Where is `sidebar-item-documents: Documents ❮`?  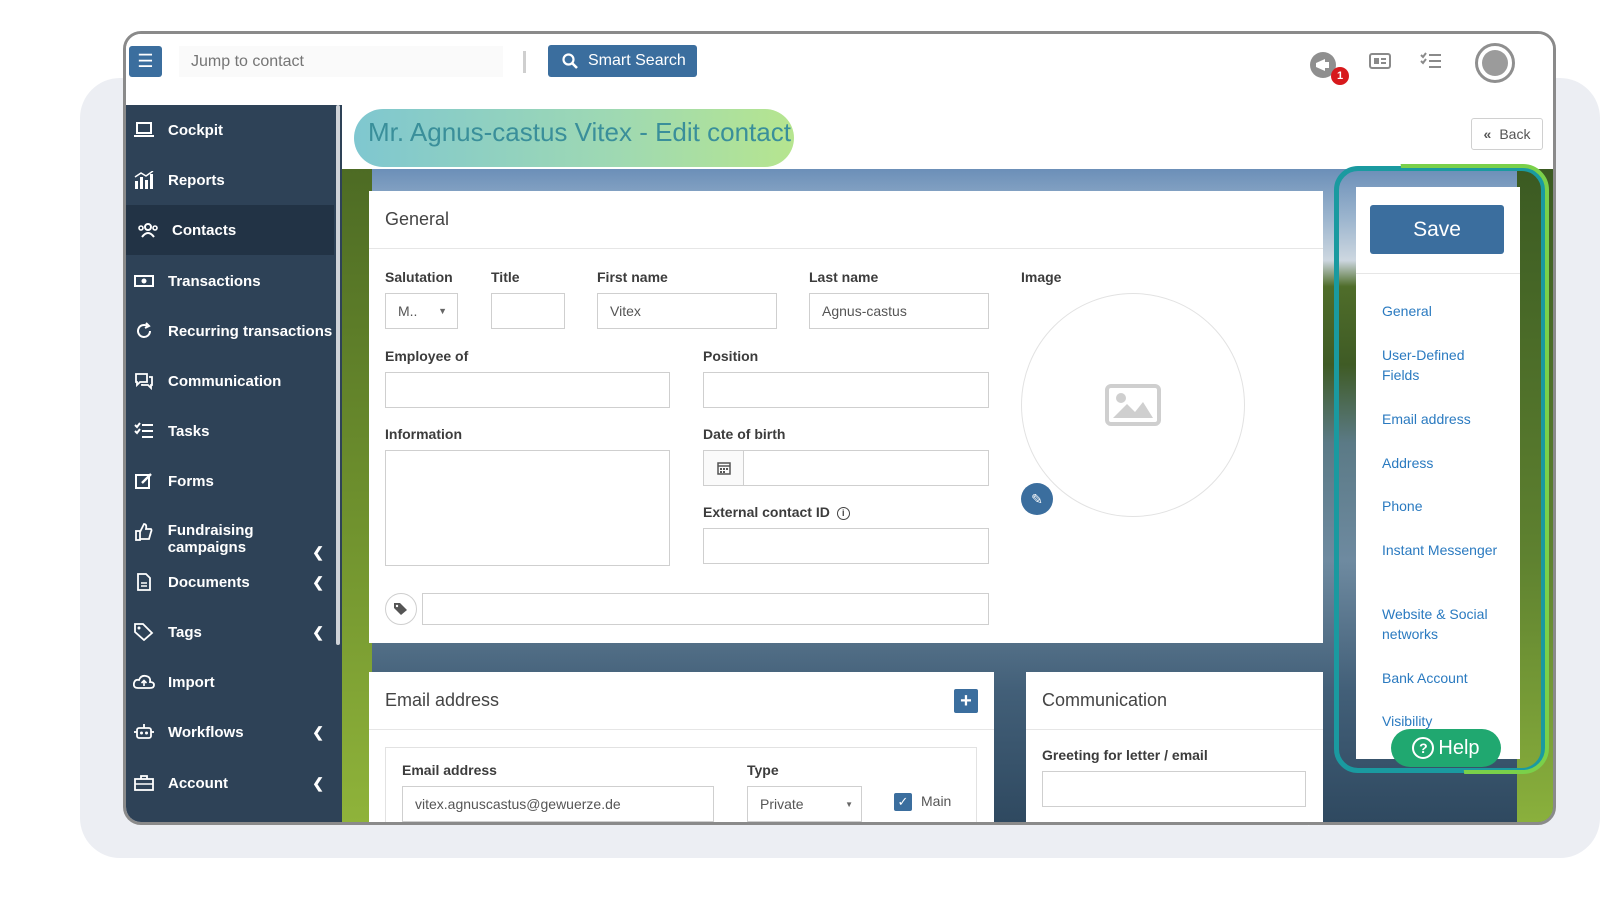
sidebar-item-documents: Documents ❮ is located at coordinates (230, 582).